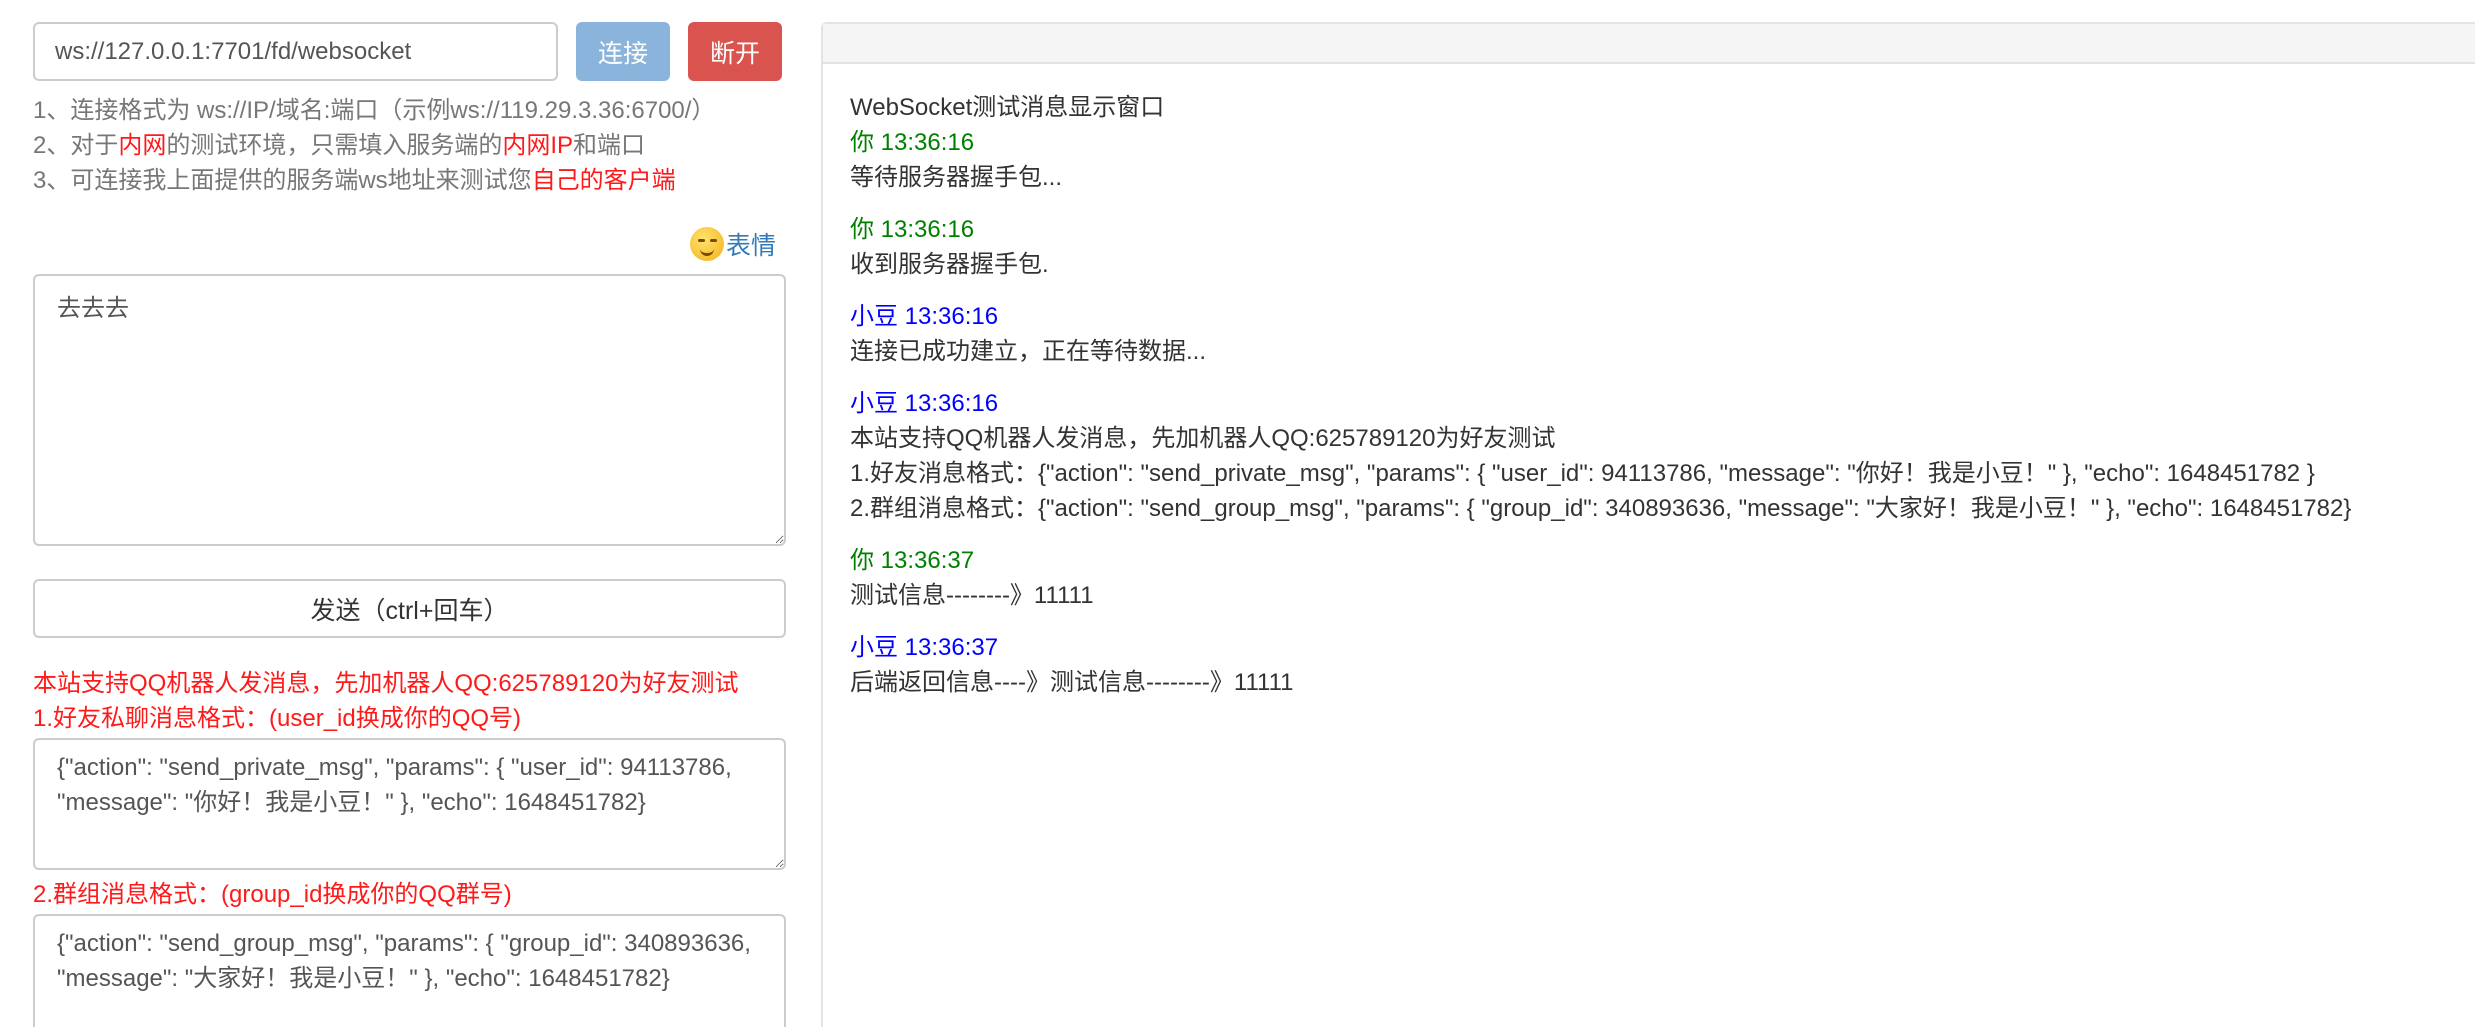  Describe the element at coordinates (142, 145) in the screenshot. I see `tip-line-2-part-b: 内网` at that location.